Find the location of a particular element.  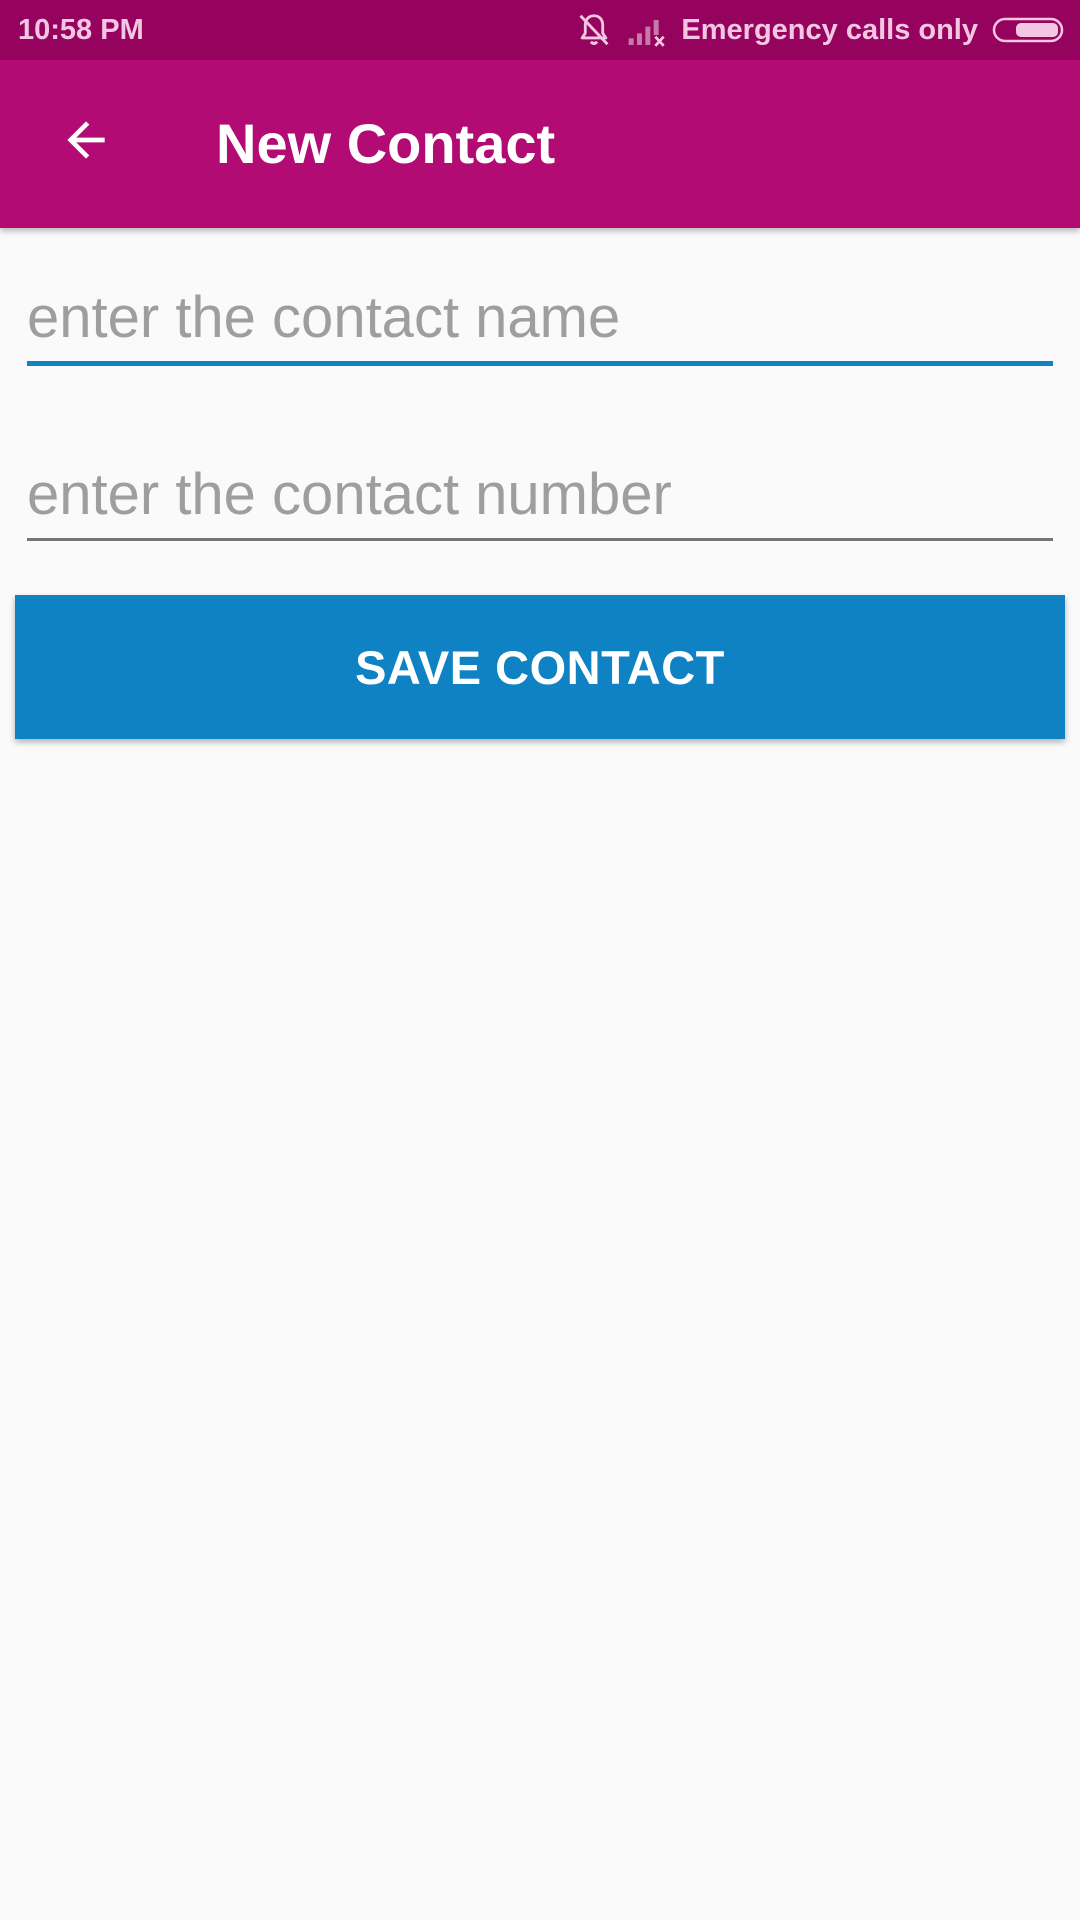

contact-number-input is located at coordinates (540, 495).